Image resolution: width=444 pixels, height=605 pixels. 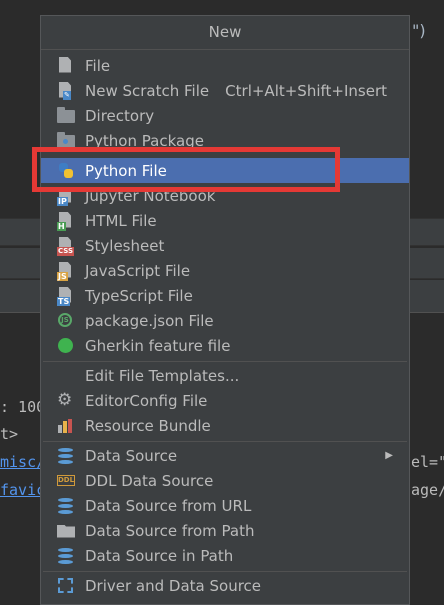 What do you see at coordinates (138, 270) in the screenshot?
I see `menu-item-label: JavaScript File` at bounding box center [138, 270].